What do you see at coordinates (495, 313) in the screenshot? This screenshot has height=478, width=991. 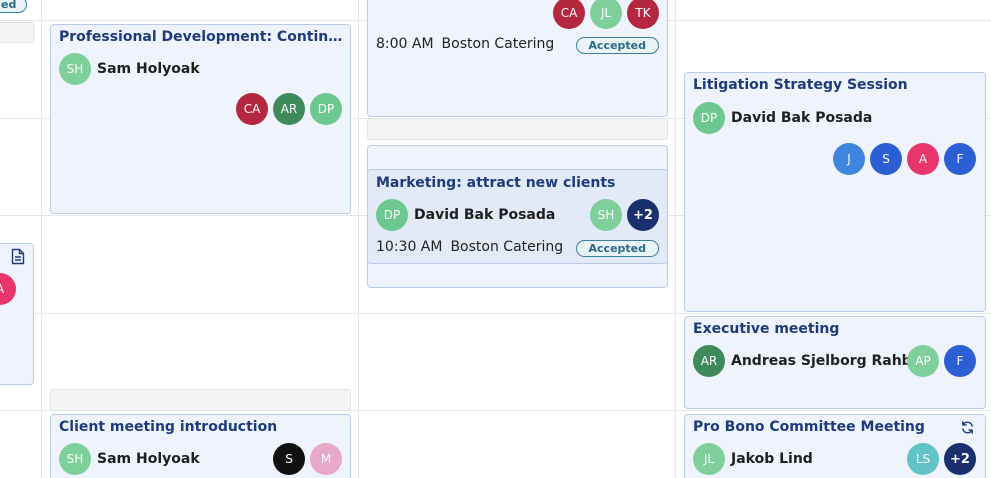 I see `grid-line-h` at bounding box center [495, 313].